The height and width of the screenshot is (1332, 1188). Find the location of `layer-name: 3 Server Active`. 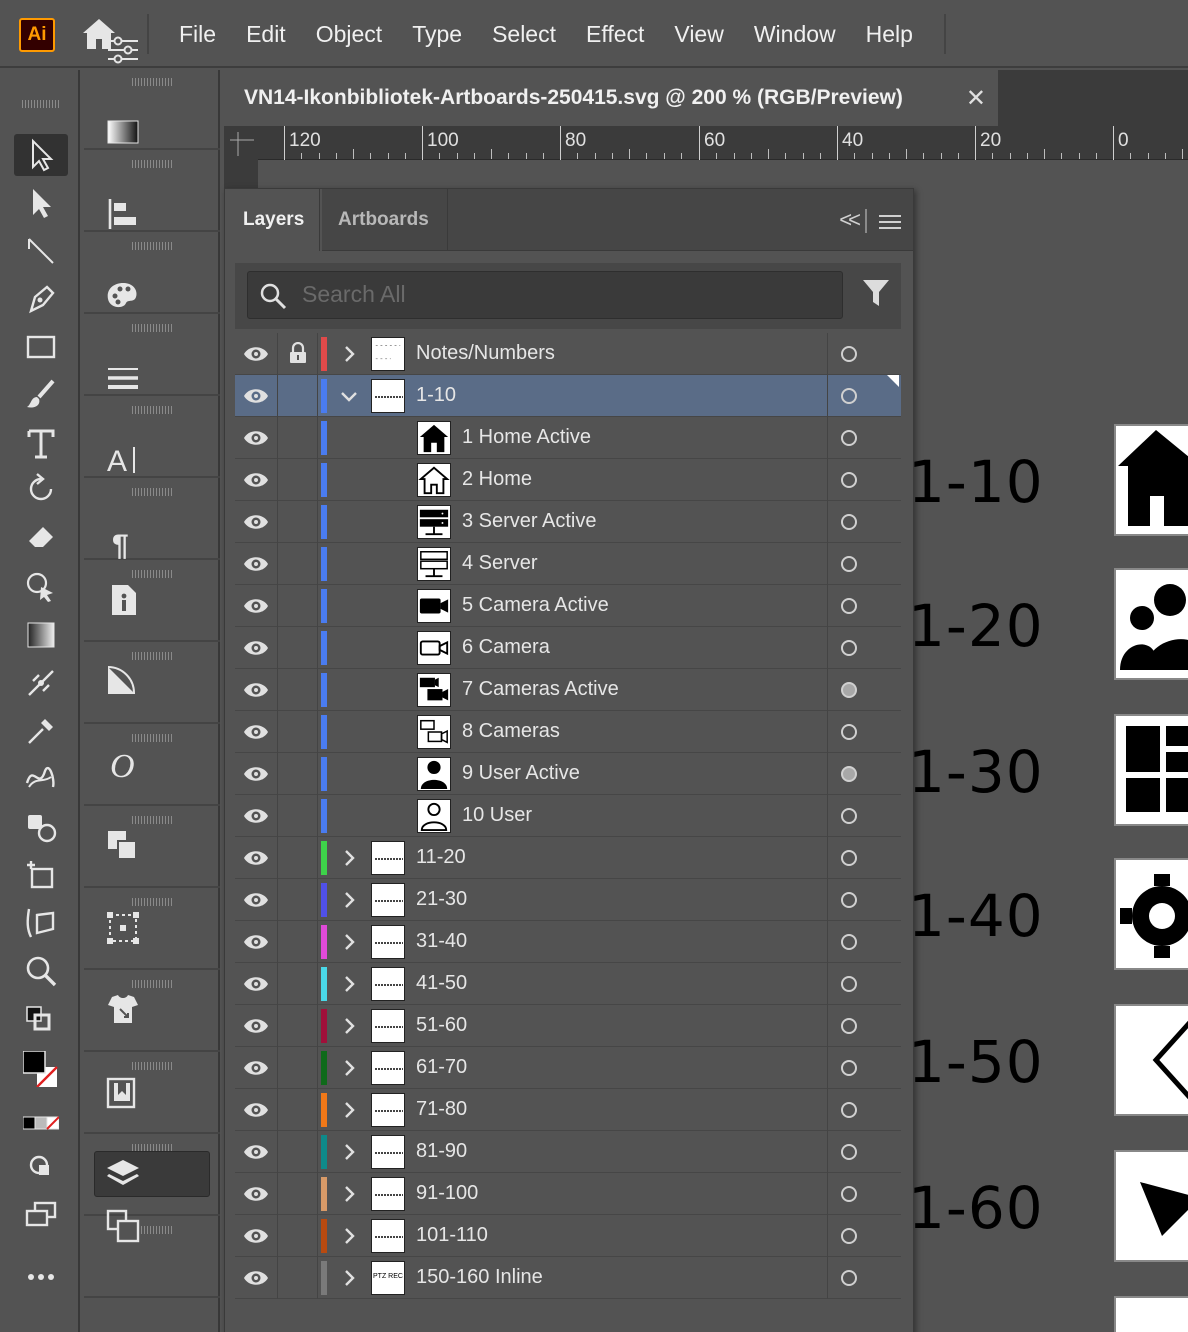

layer-name: 3 Server Active is located at coordinates (529, 521).